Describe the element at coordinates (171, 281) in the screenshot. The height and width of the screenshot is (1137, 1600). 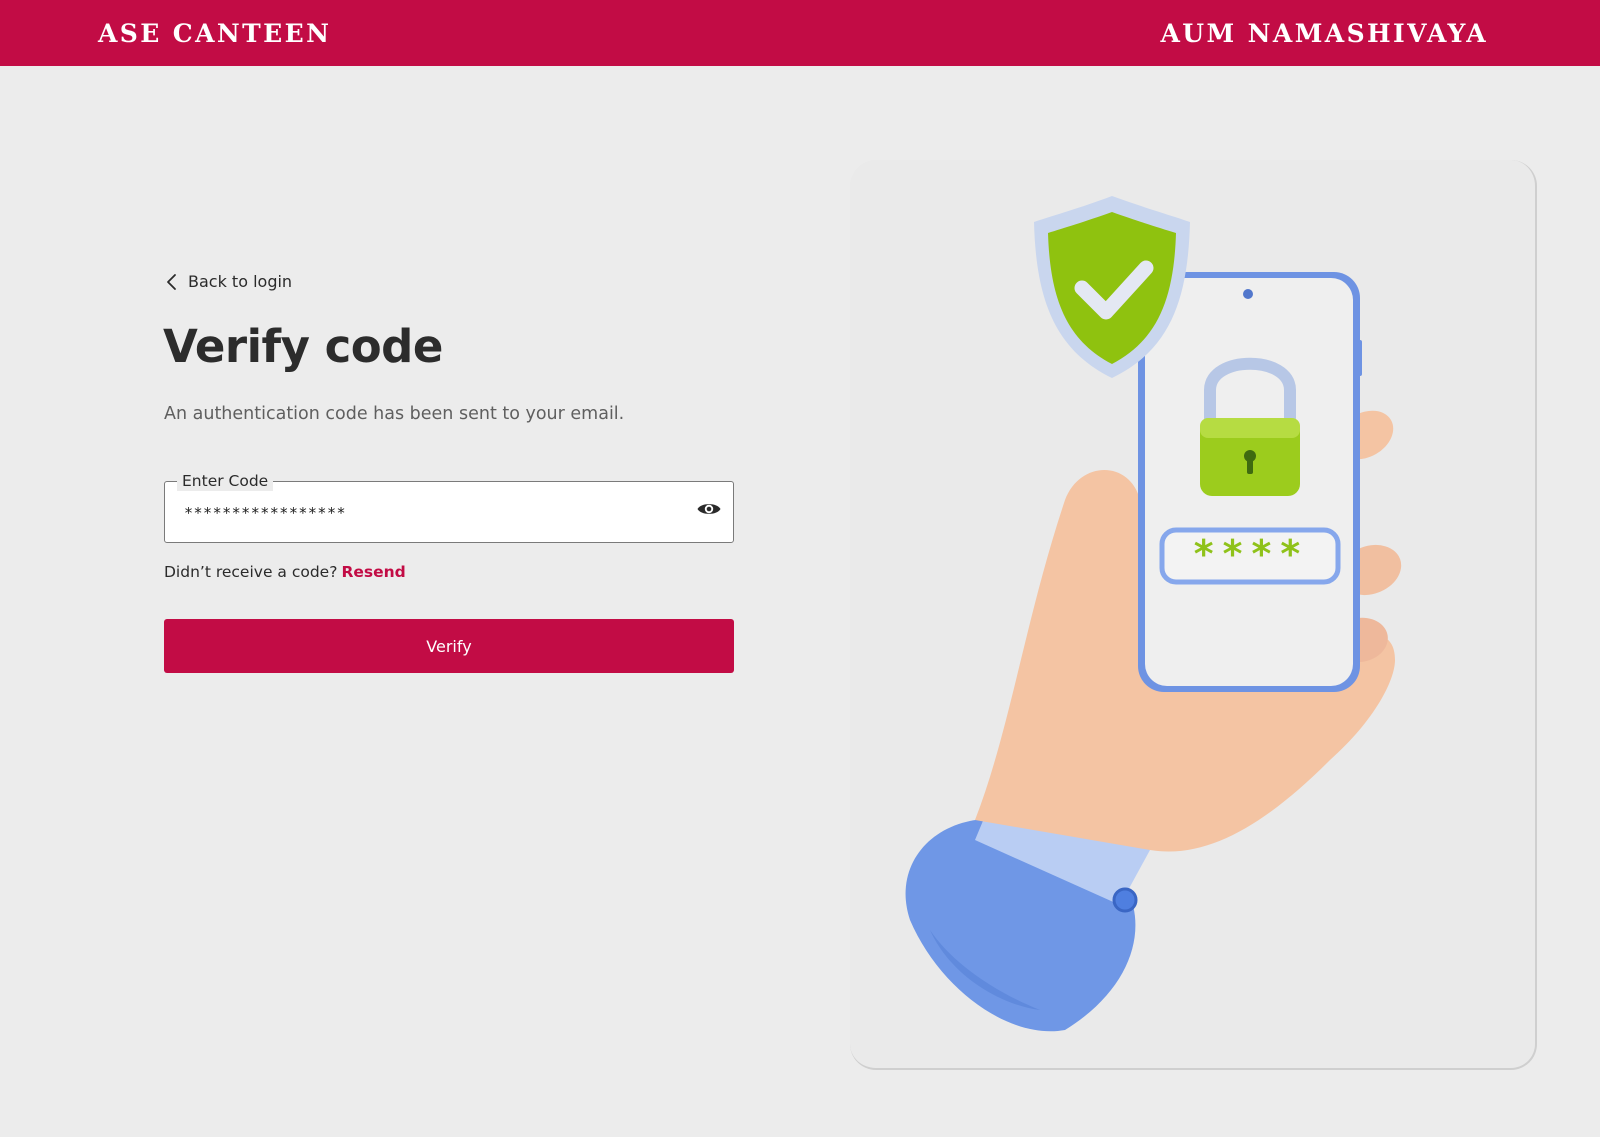
I see `chevron-left-icon` at that location.